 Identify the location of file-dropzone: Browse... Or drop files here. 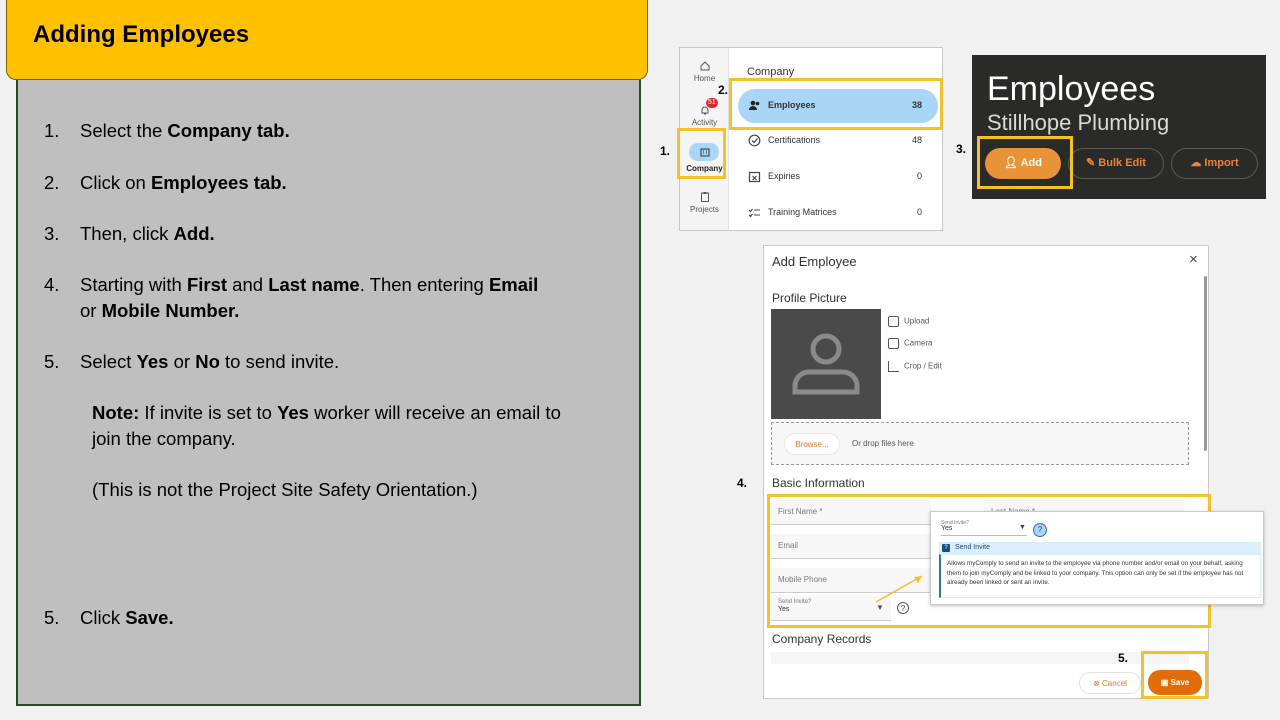
(980, 443).